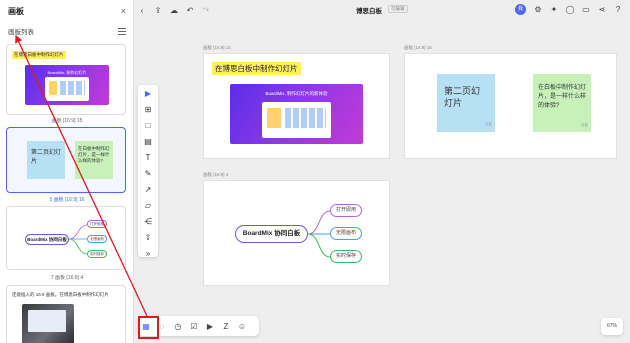  I want to click on thumb-photo, so click(48, 323).